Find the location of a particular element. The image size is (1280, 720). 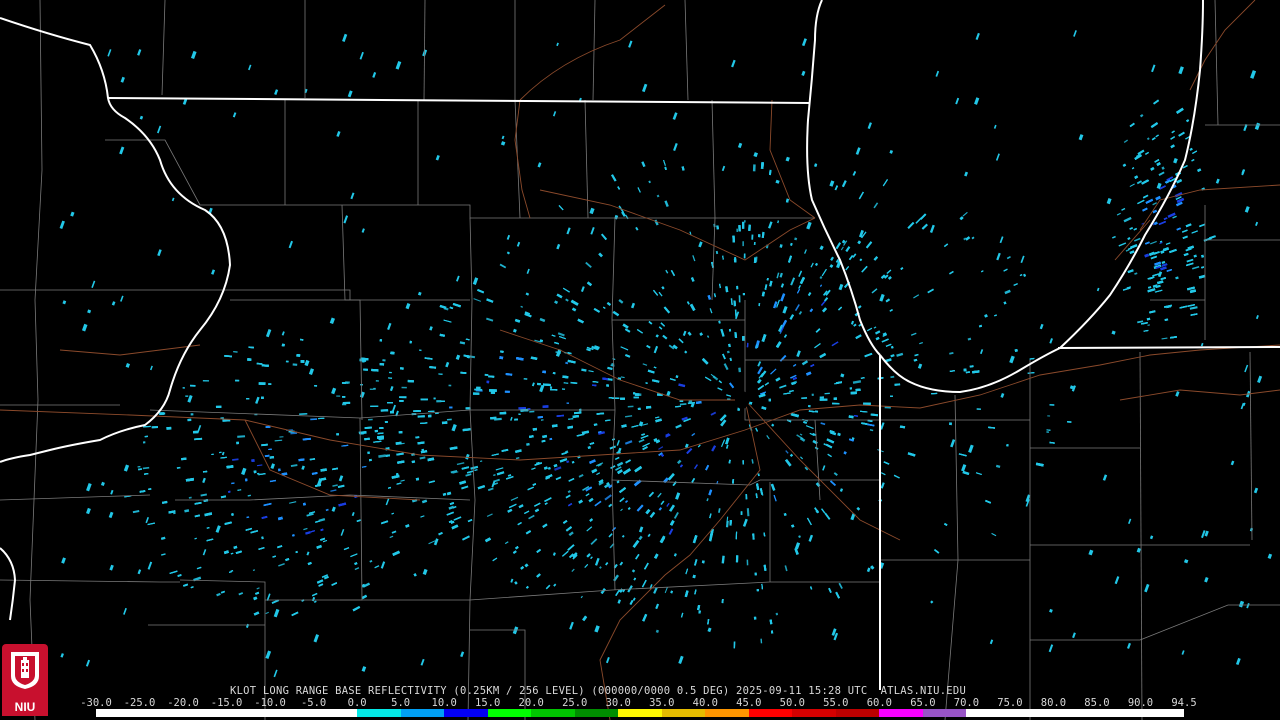

scale-label: -5.0 is located at coordinates (313, 703).